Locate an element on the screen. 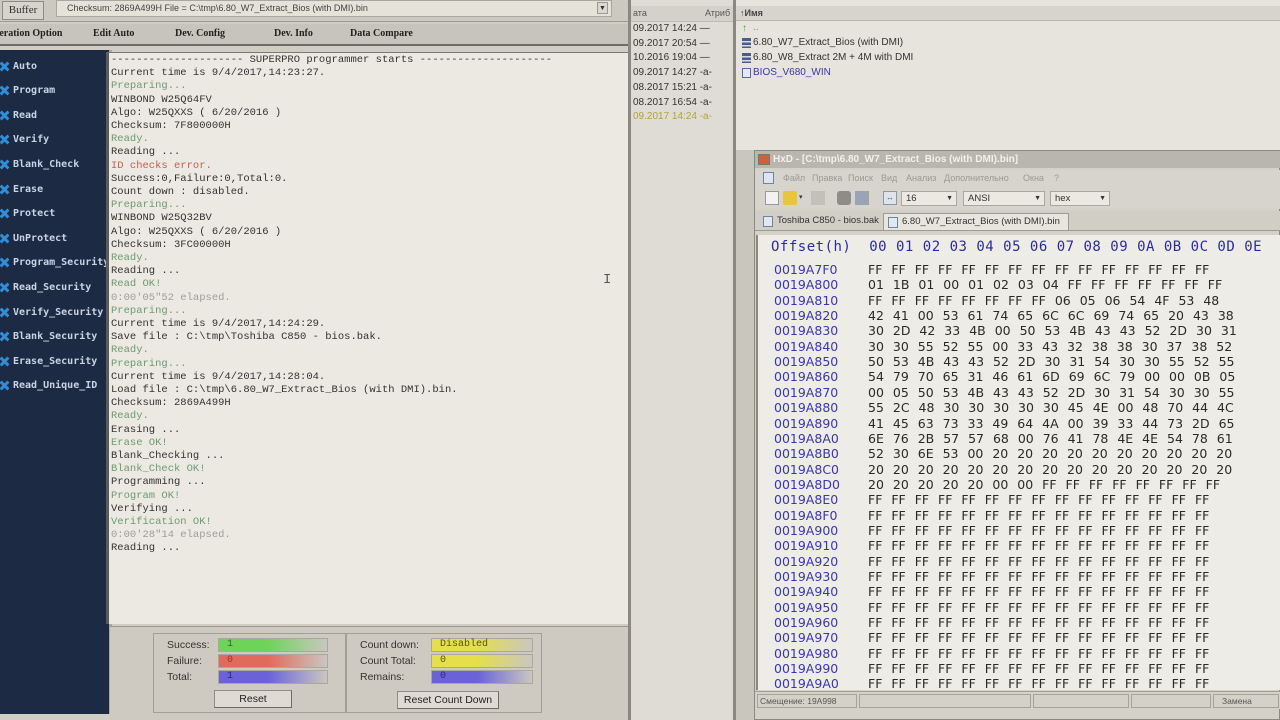 The width and height of the screenshot is (1280, 720). save-icon is located at coordinates (818, 198).